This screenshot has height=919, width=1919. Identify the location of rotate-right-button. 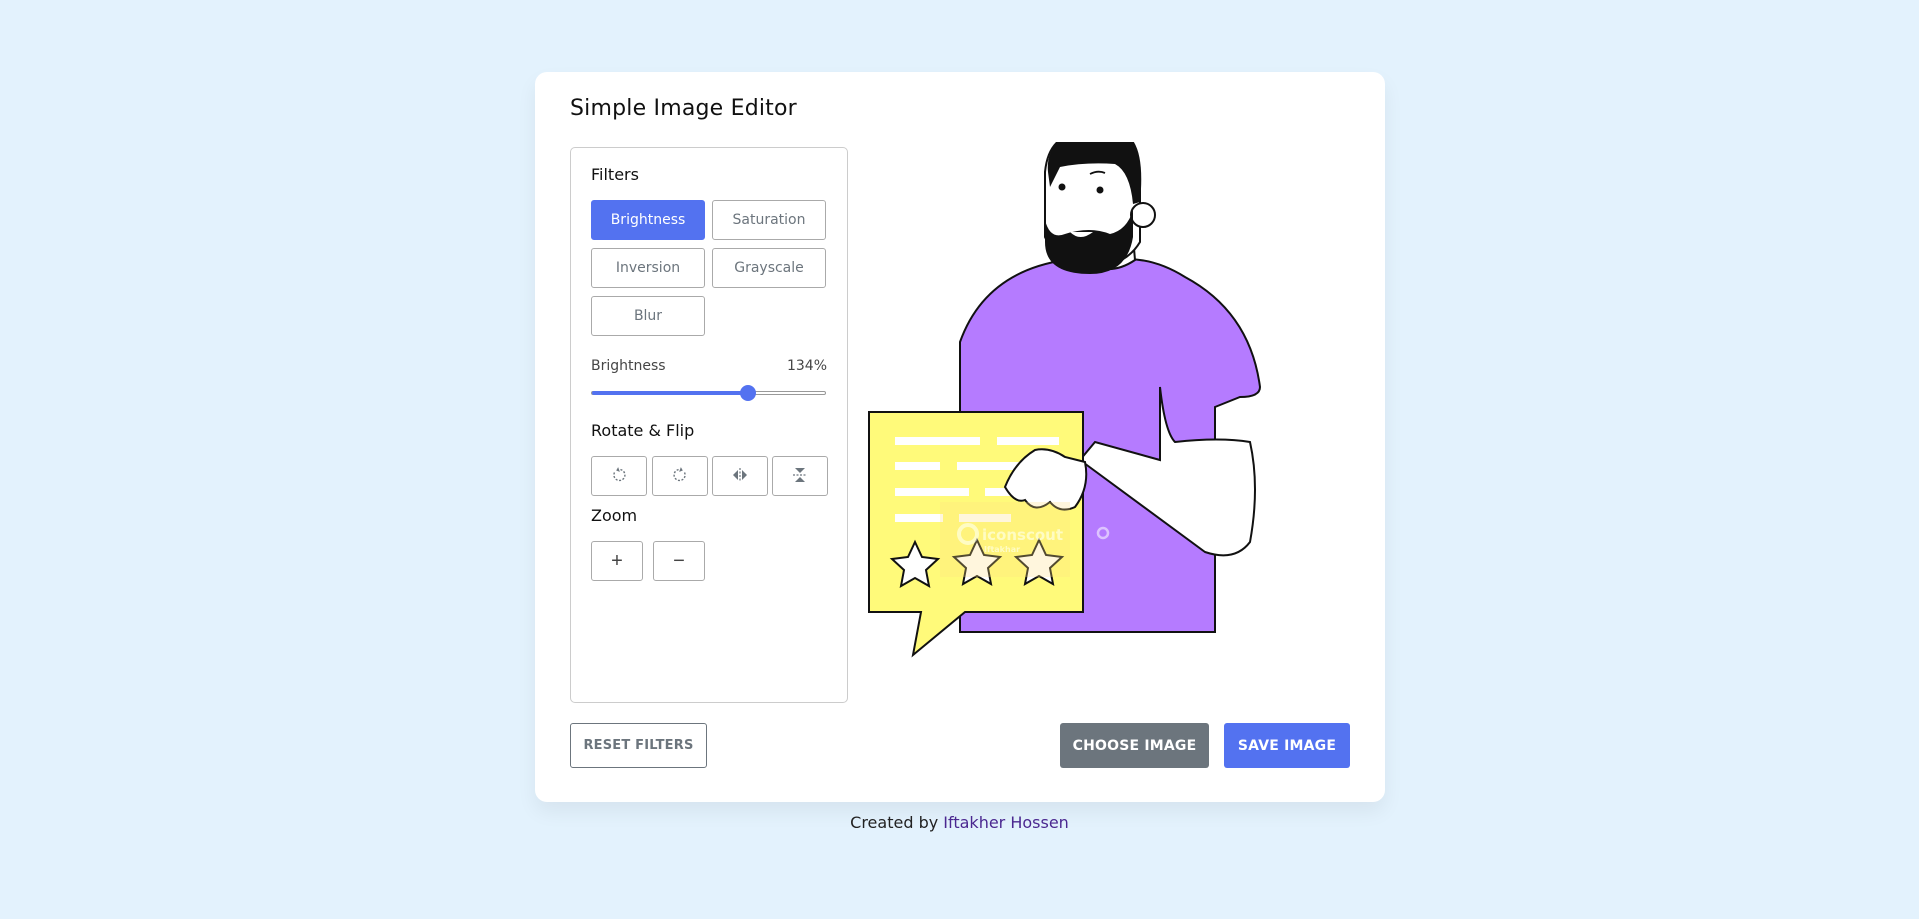
(680, 476).